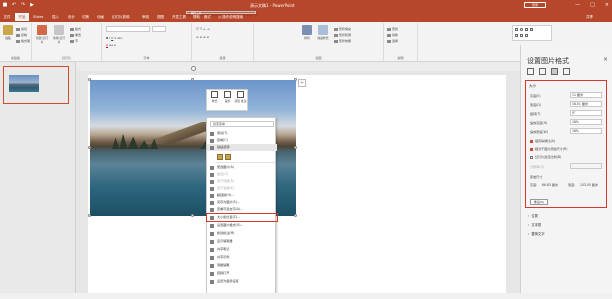 Image resolution: width=612 pixels, height=299 pixels. What do you see at coordinates (32, 5) in the screenshot?
I see `start-from-beginning-icon: ▶` at bounding box center [32, 5].